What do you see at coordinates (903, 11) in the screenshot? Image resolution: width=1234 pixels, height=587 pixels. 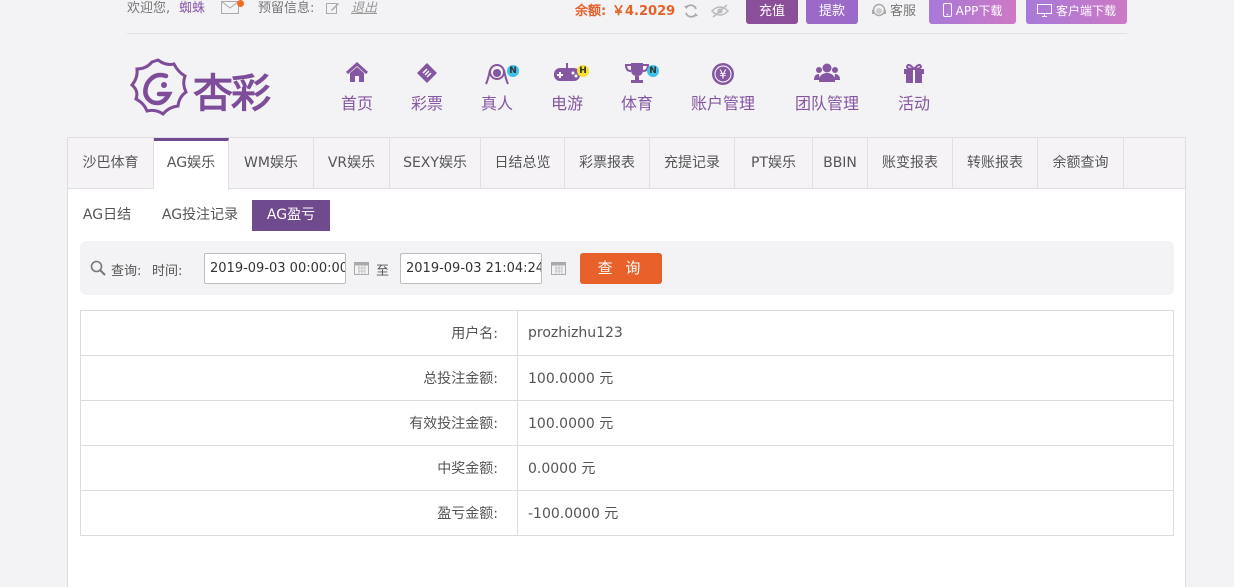 I see `customer-service-link: 客服` at bounding box center [903, 11].